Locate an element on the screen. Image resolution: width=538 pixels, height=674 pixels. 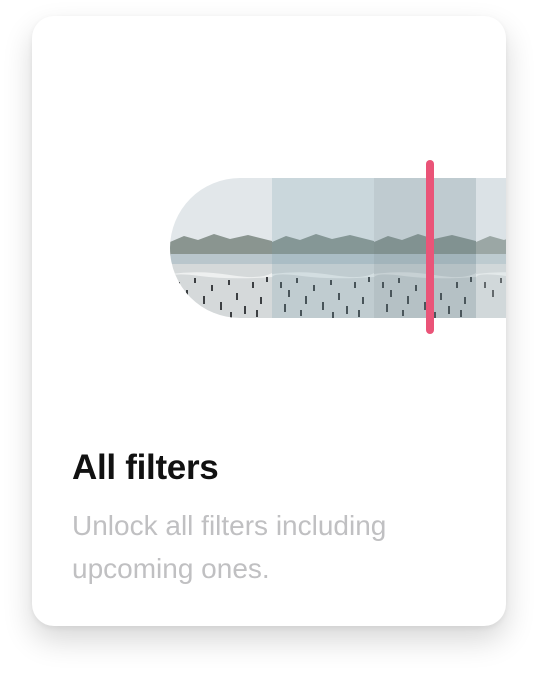
filter-frame-original is located at coordinates (221, 248).